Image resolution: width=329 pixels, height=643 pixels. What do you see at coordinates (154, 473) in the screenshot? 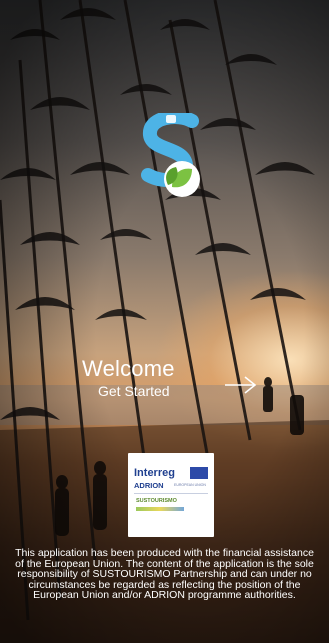
I see `interreg-text: Interreg` at bounding box center [154, 473].